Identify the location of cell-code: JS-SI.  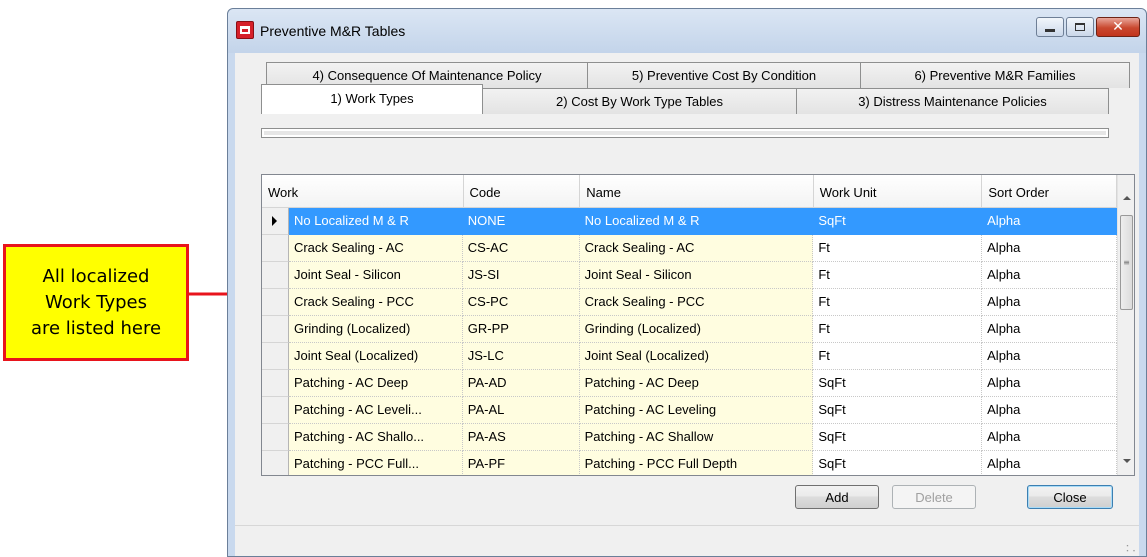
(521, 275).